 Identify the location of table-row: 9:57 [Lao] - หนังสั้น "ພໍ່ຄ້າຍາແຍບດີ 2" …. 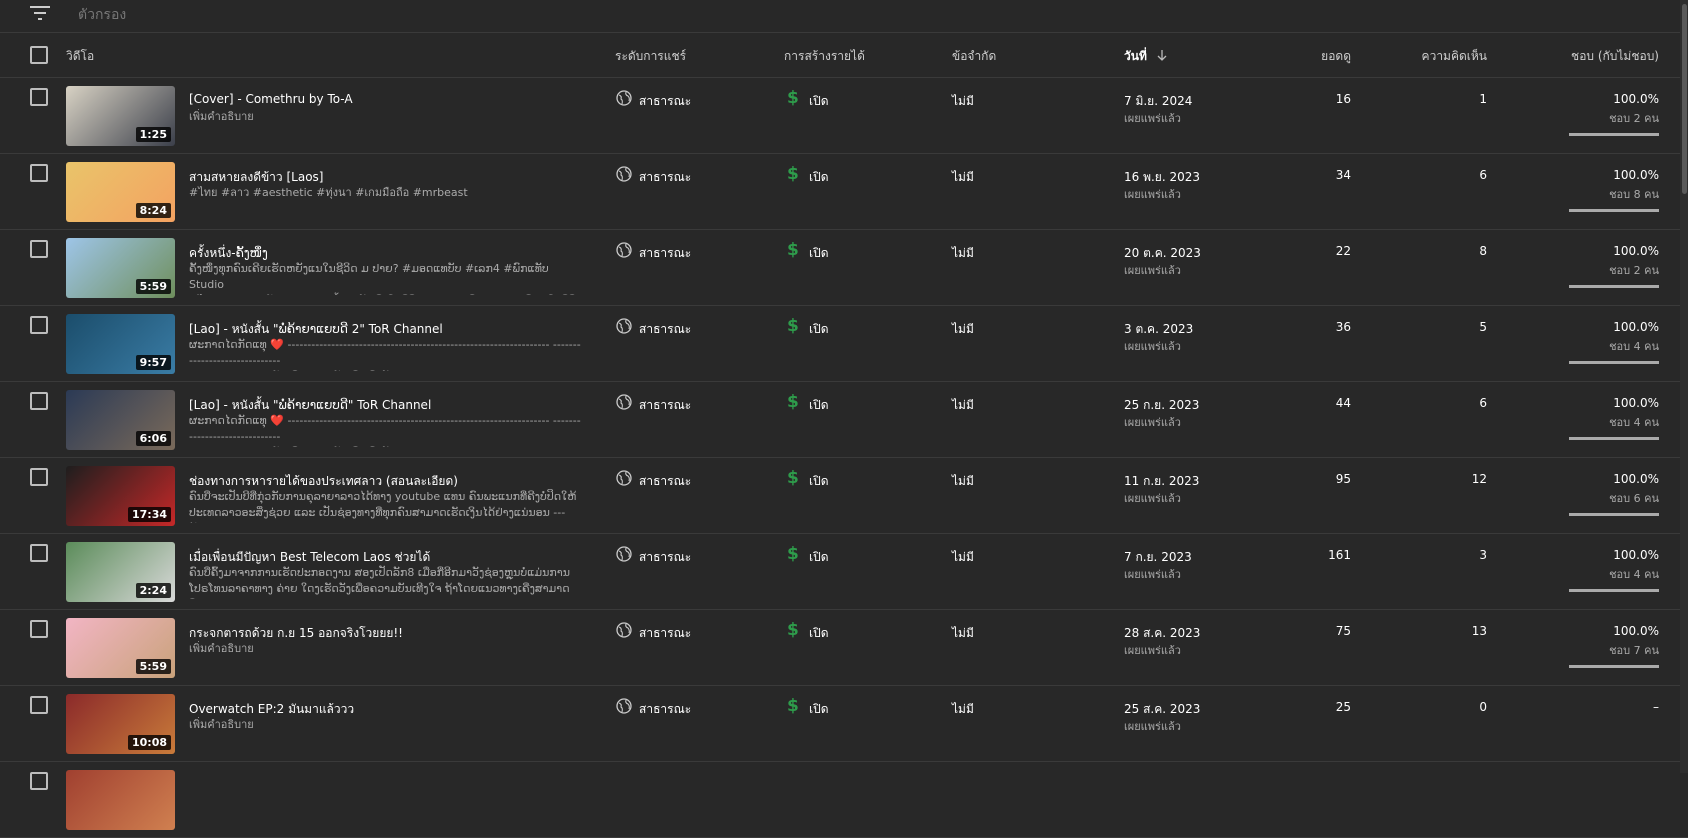
(844, 344).